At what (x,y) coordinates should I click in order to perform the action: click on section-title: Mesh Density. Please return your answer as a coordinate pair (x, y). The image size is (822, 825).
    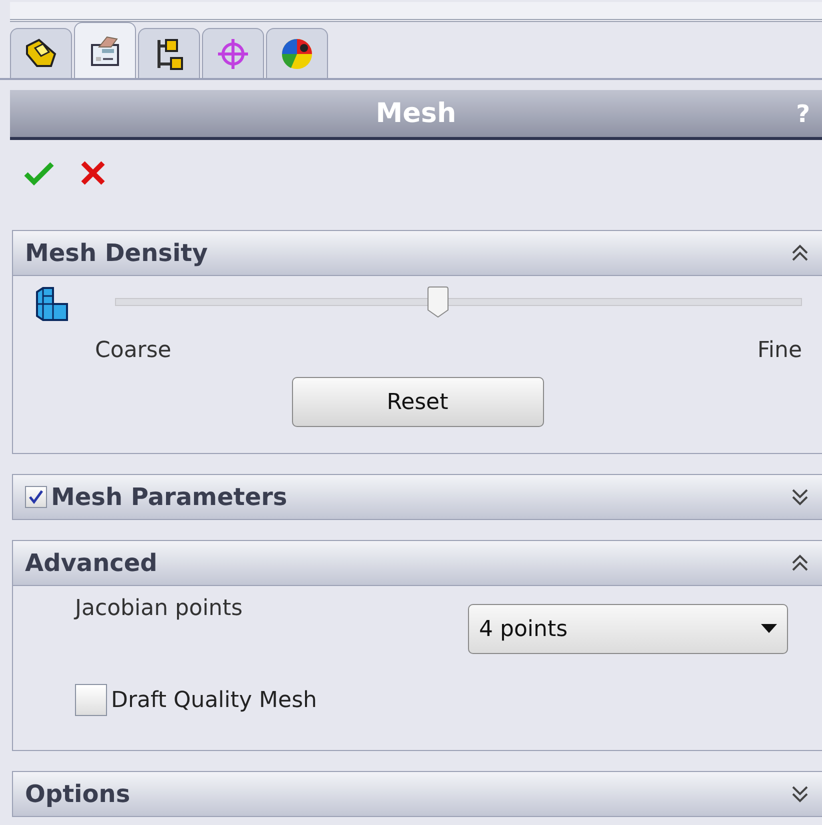
    Looking at the image, I should click on (117, 253).